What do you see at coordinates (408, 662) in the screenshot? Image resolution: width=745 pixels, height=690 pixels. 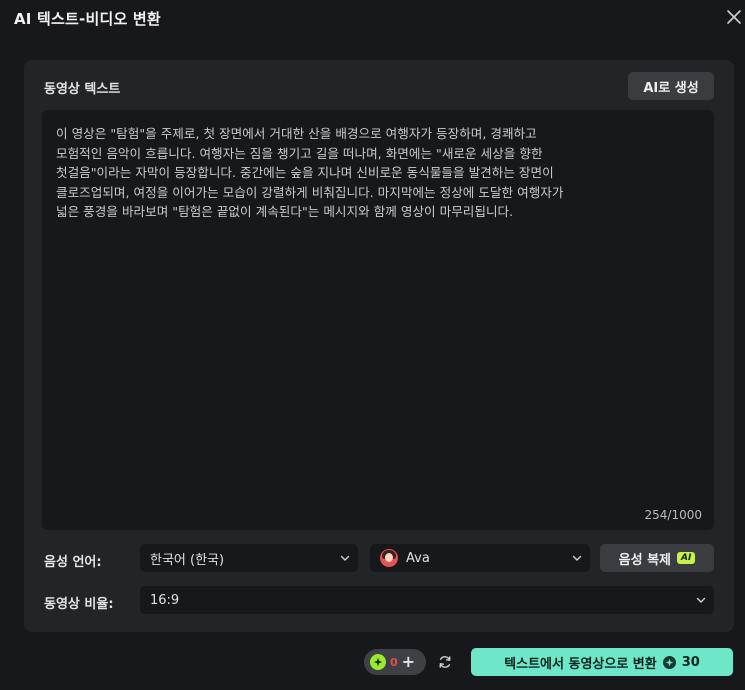 I see `add-credit-icon: +` at bounding box center [408, 662].